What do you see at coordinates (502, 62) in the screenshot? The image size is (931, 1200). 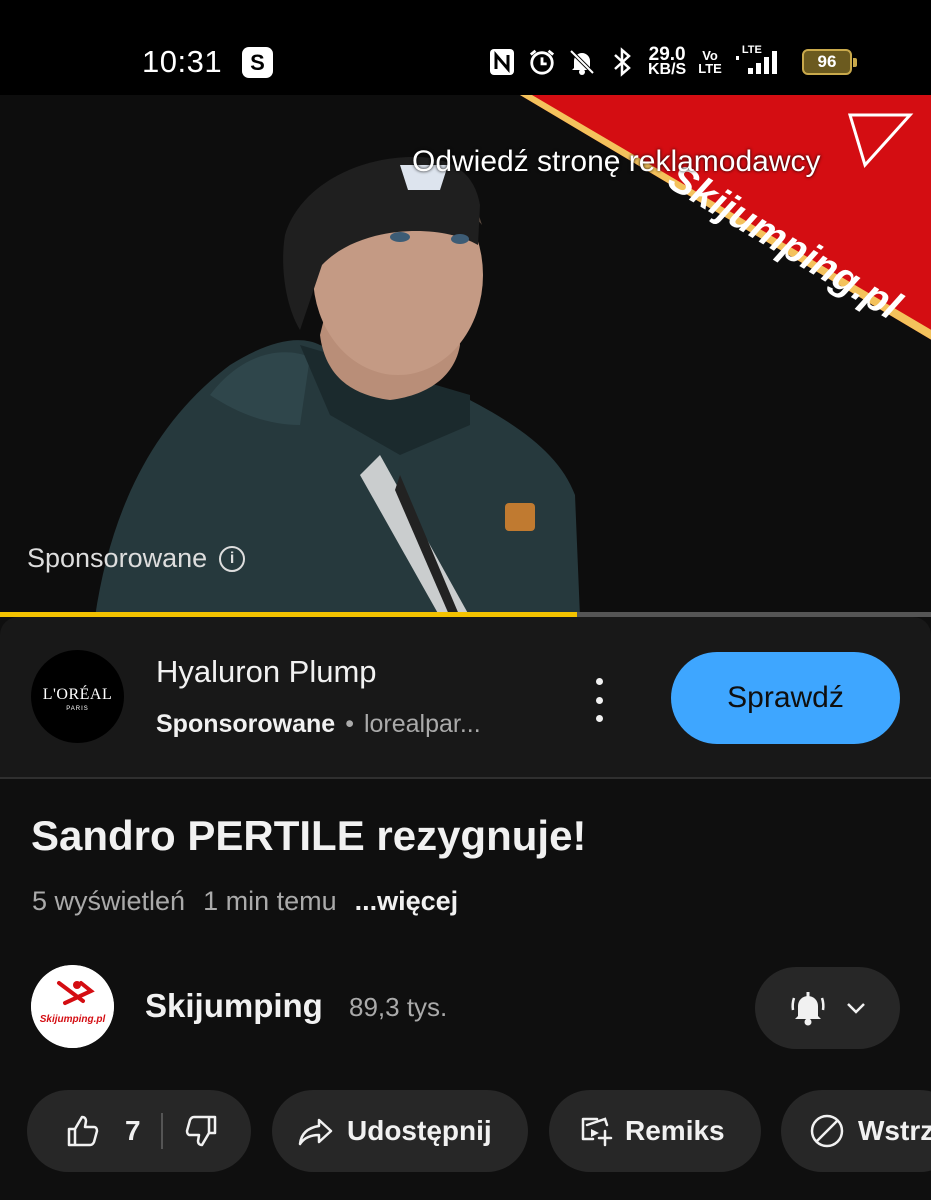 I see `nfc-icon` at bounding box center [502, 62].